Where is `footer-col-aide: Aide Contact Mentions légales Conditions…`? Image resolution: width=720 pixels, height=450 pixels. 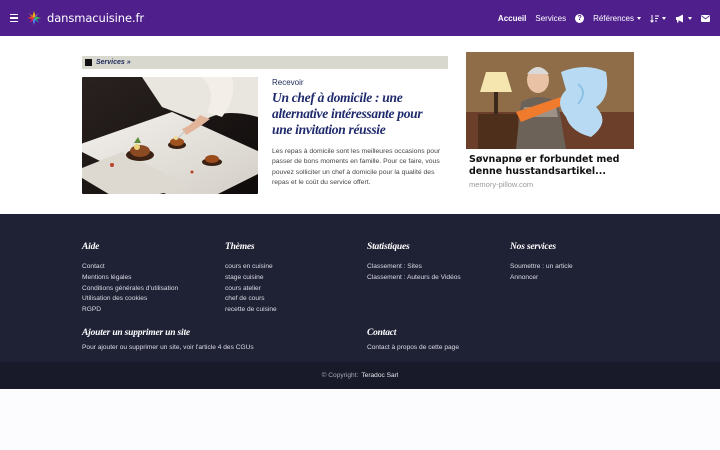 footer-col-aide: Aide Contact Mentions légales Conditions… is located at coordinates (130, 279).